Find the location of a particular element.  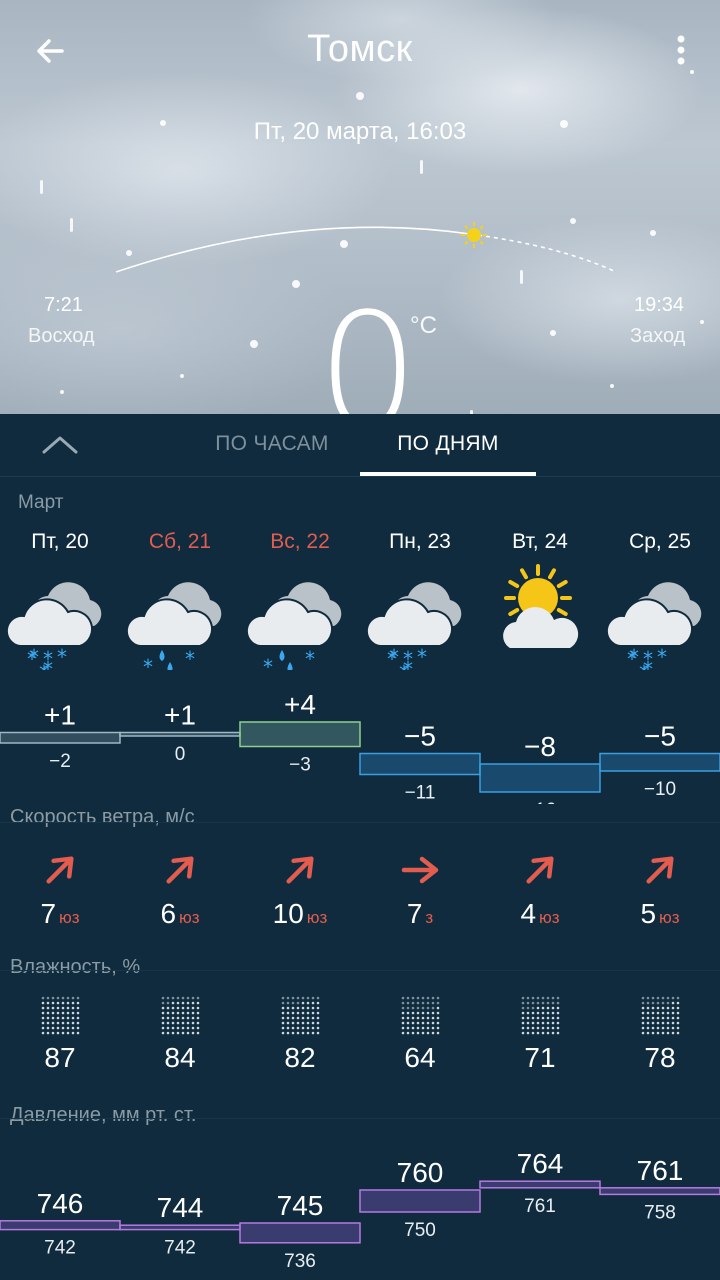

pressure-high-label: 745 is located at coordinates (300, 1205).